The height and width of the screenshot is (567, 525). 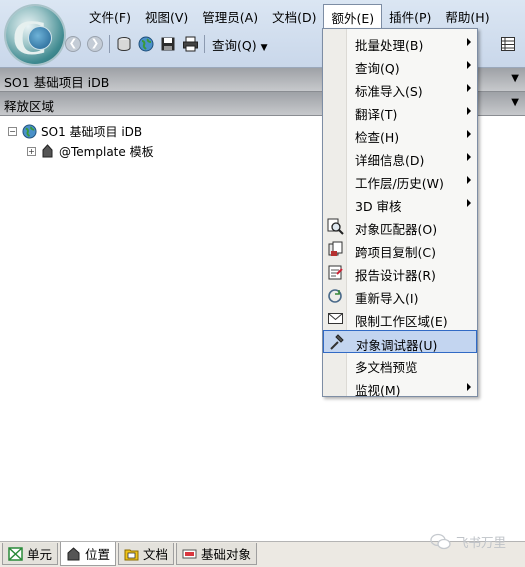 I want to click on menu-item-label: 标准导入(S), so click(x=389, y=91).